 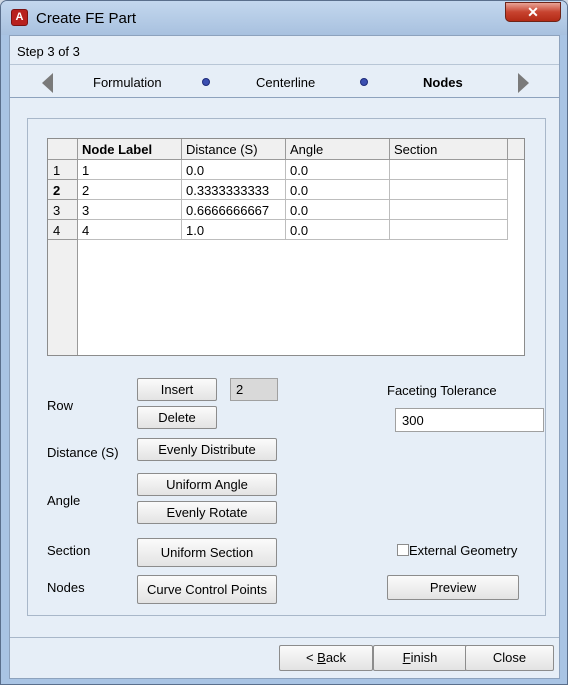 I want to click on preview-button: Preview, so click(x=453, y=587).